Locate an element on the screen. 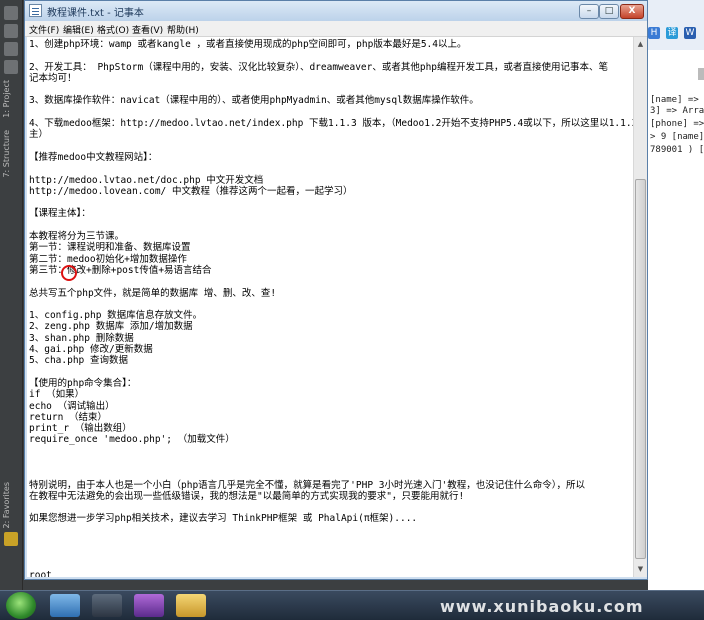 Image resolution: width=704 pixels, height=620 pixels. ide-run-icon is located at coordinates (11, 31).